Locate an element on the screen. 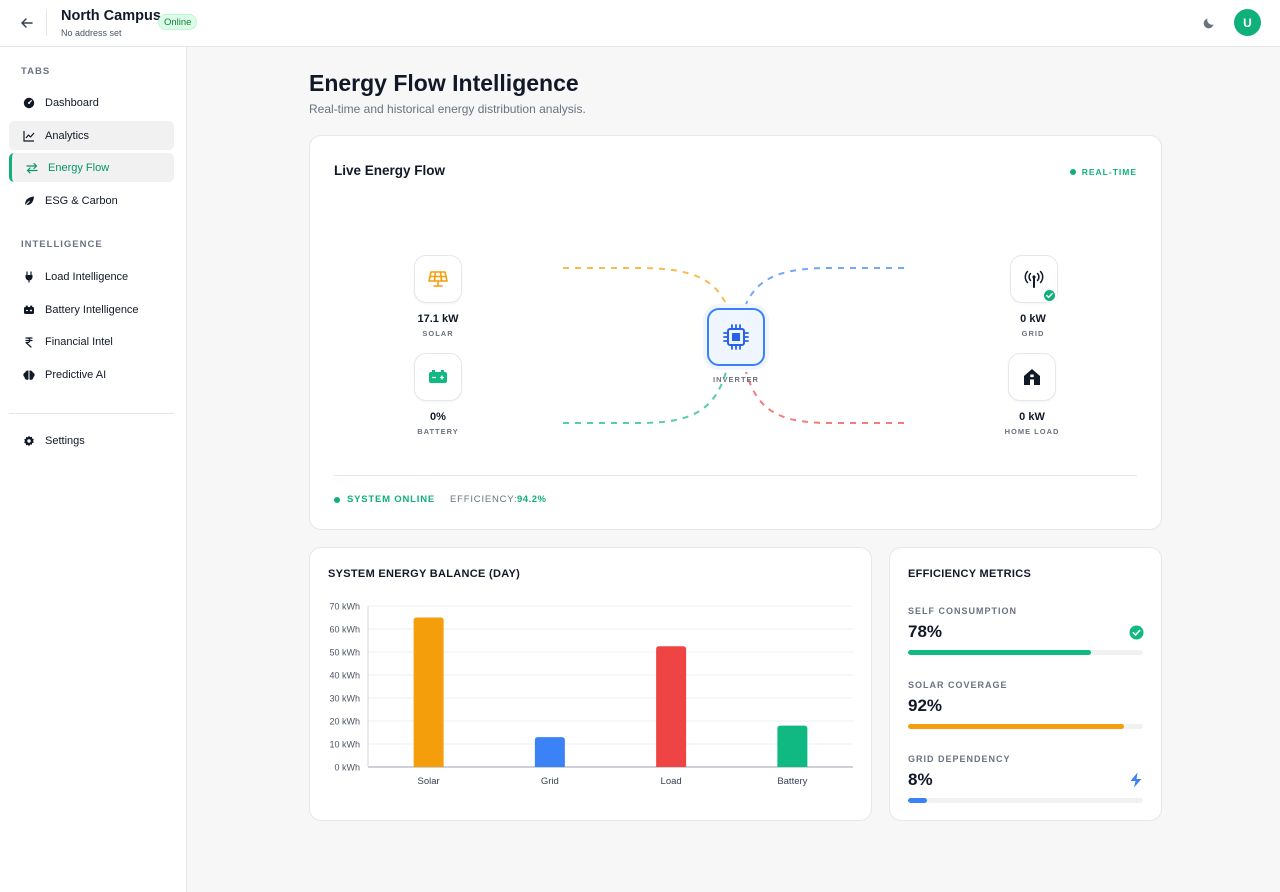  site-address: No address set is located at coordinates (91, 33).